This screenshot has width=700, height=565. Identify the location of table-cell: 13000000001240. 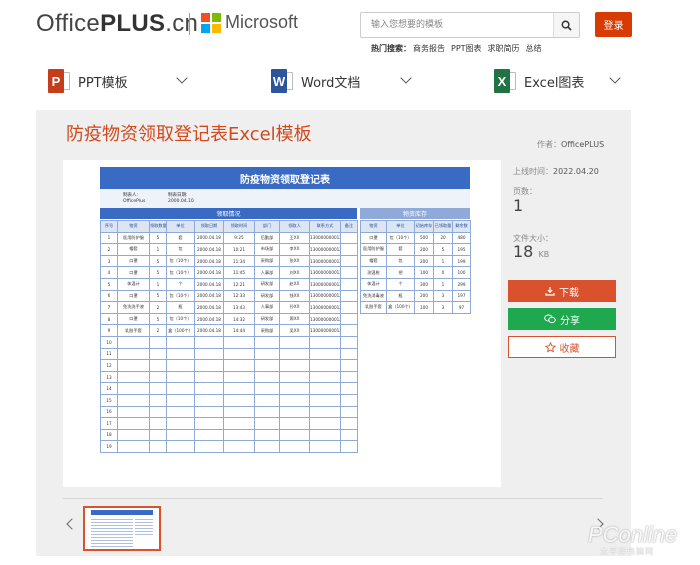
(325, 307).